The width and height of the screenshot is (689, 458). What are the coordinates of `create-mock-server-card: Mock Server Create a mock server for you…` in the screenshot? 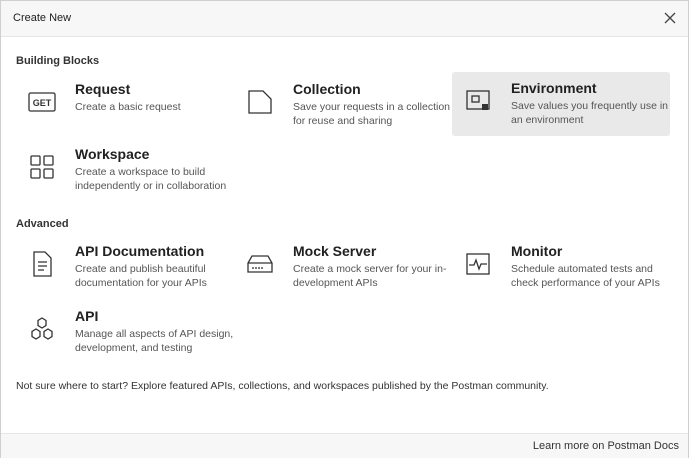 It's located at (343, 267).